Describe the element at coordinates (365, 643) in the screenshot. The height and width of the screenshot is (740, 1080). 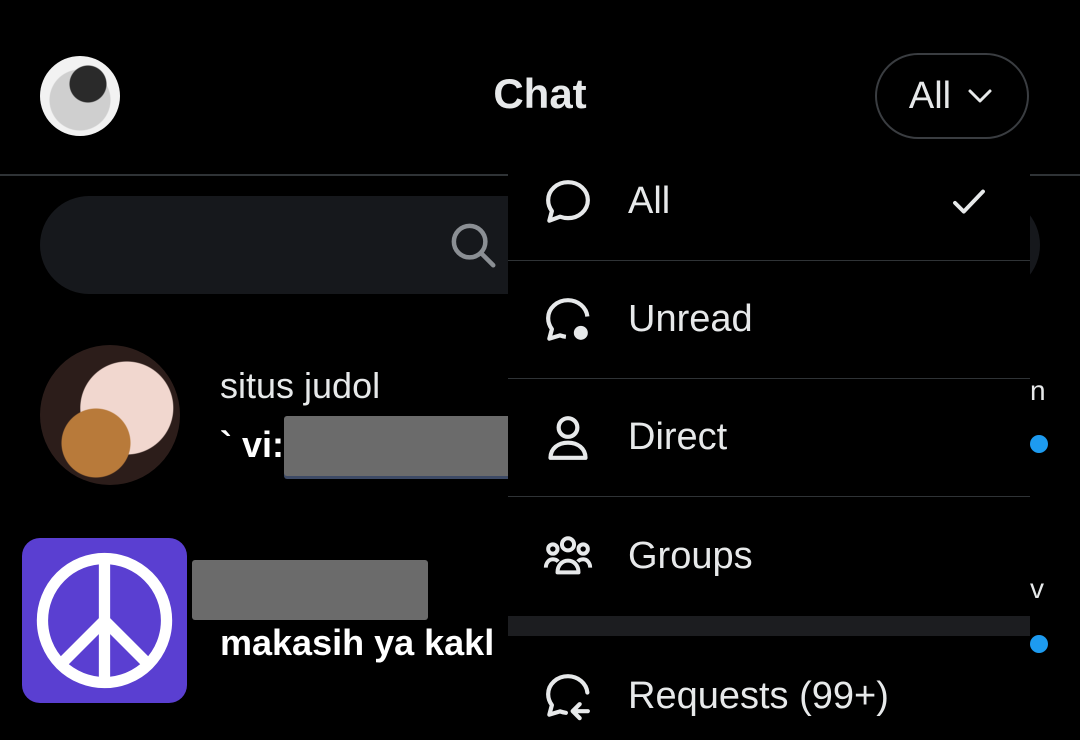
I see `conversation-last-message: makasih ya kakl` at that location.